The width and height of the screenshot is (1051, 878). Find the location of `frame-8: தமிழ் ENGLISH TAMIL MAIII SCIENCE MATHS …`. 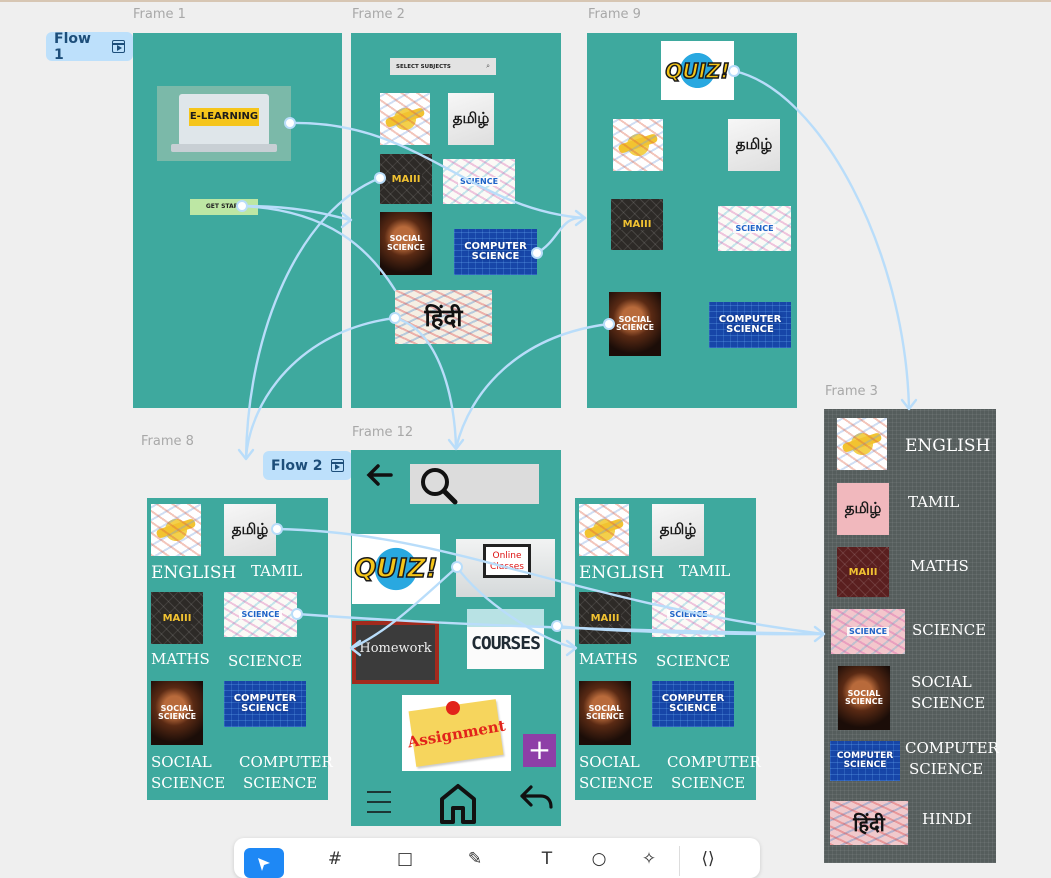

frame-8: தமிழ் ENGLISH TAMIL MAIII SCIENCE MATHS … is located at coordinates (240, 649).